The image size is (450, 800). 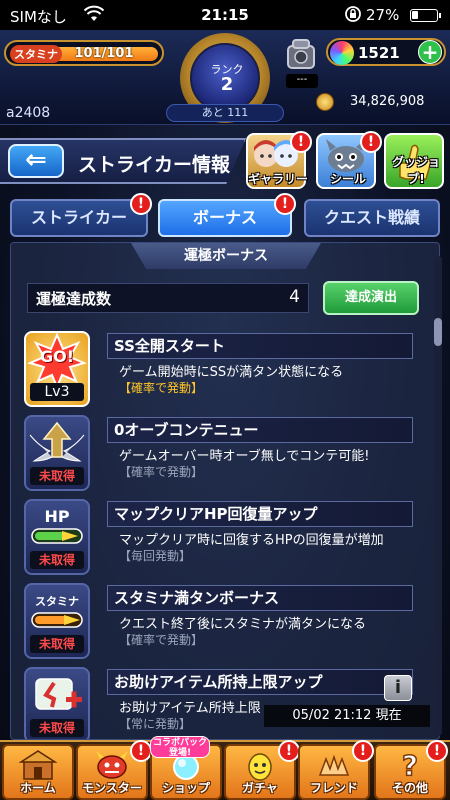 I want to click on nav-friend: フレンド !, so click(x=336, y=770).